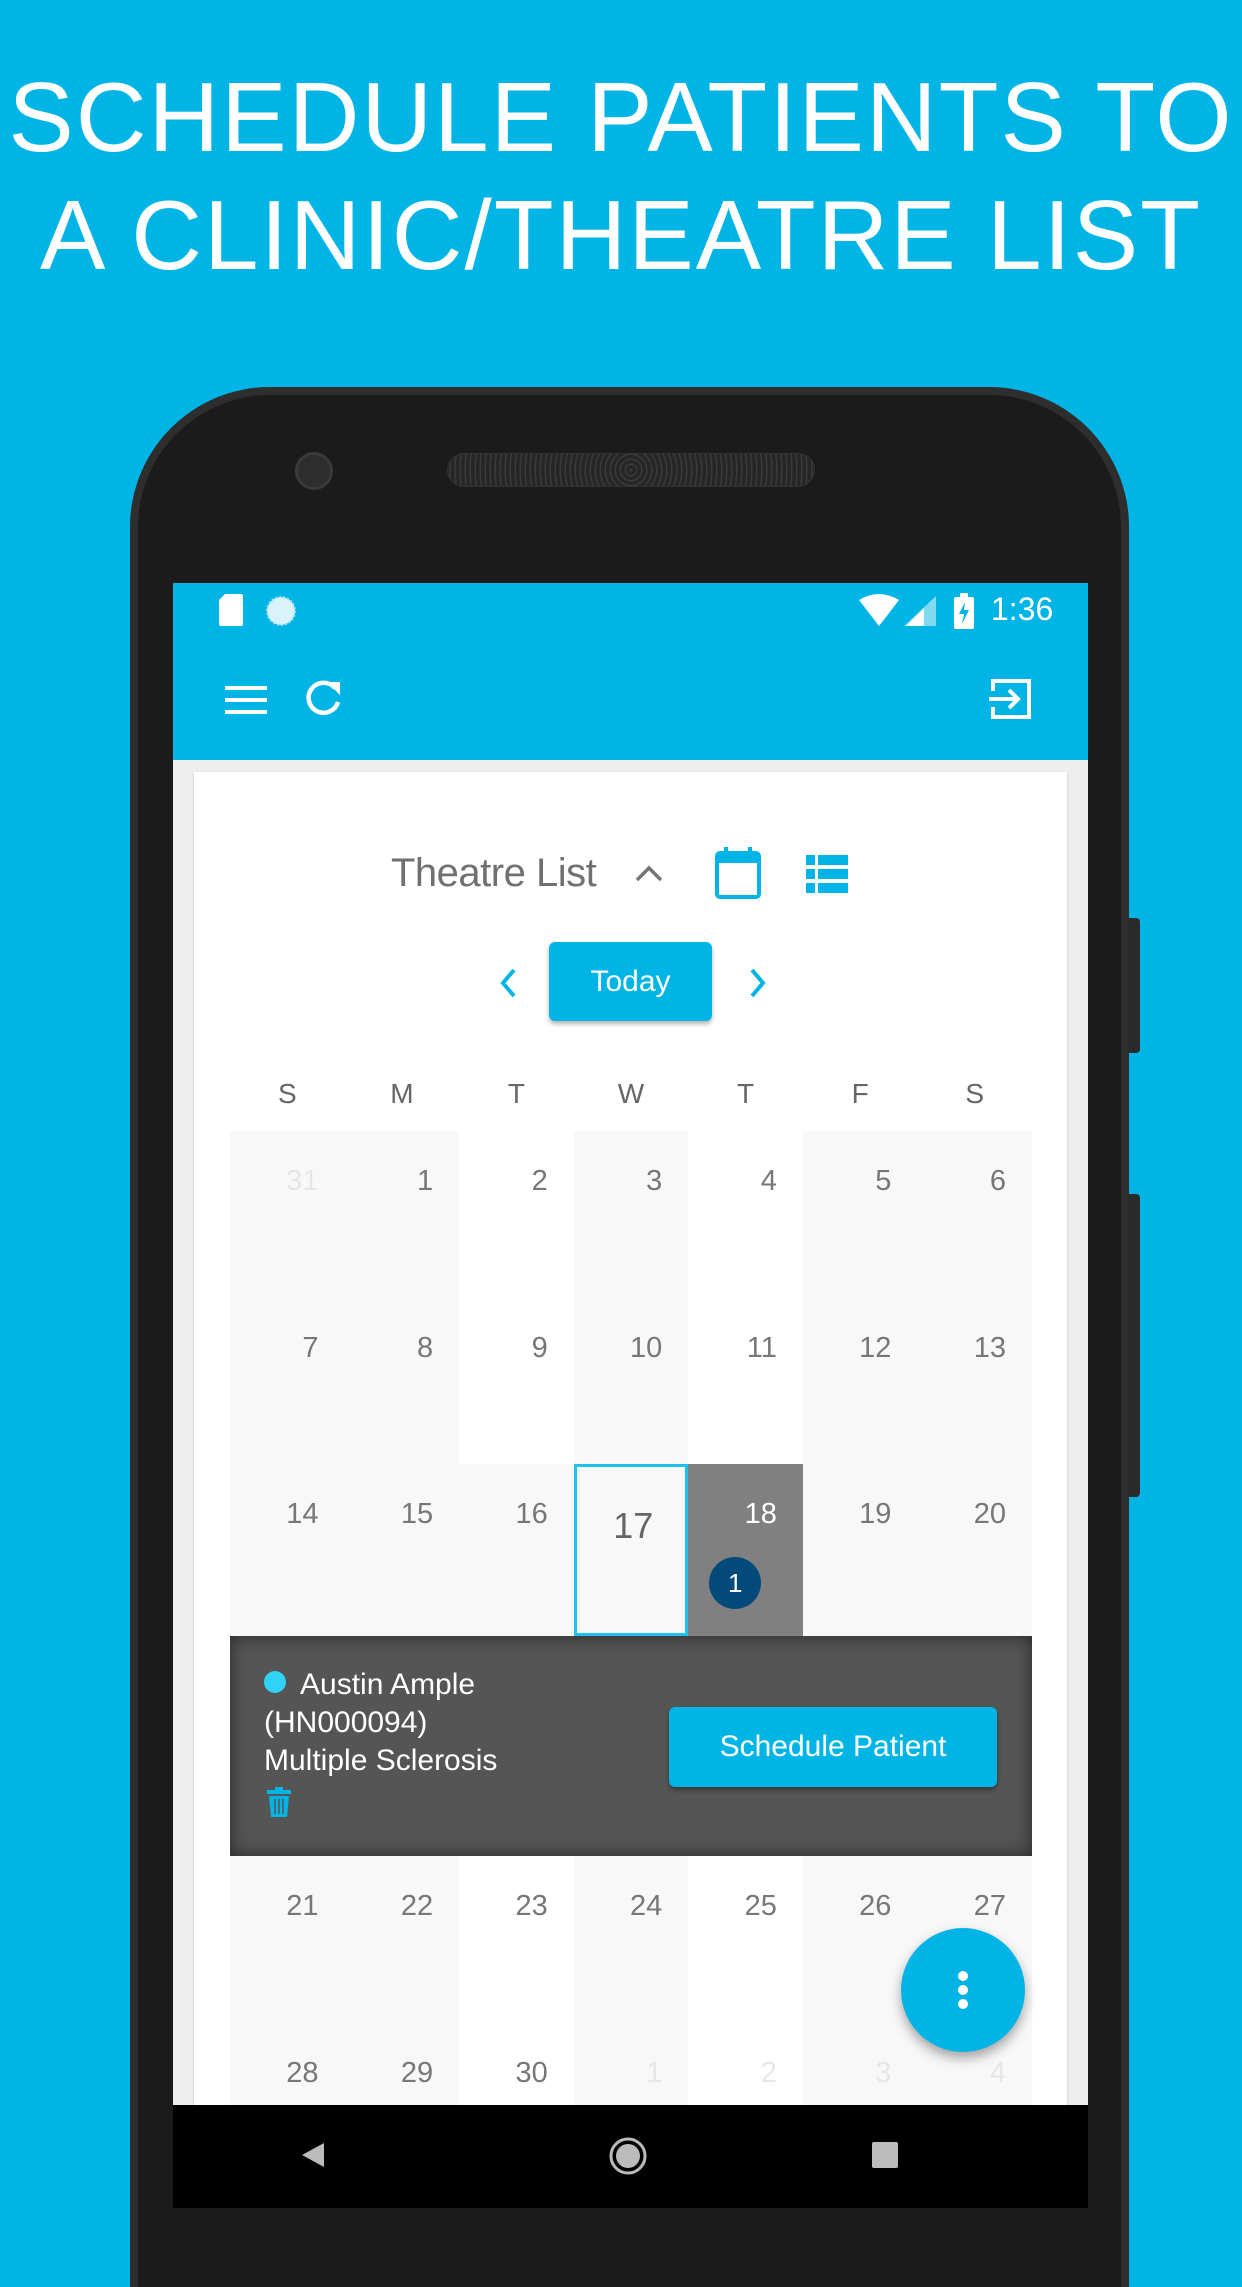  What do you see at coordinates (631, 470) in the screenshot?
I see `speaker-grille` at bounding box center [631, 470].